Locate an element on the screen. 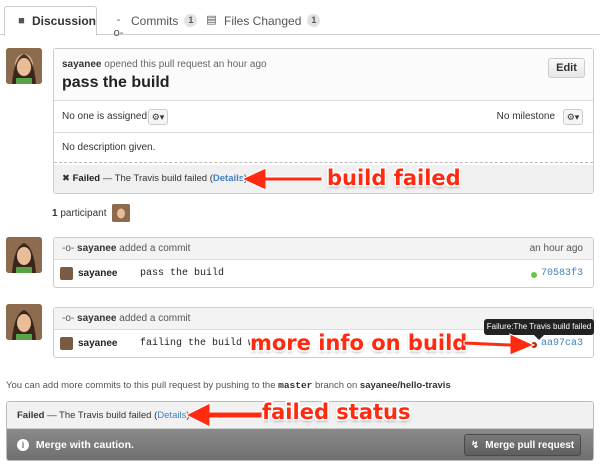 The image size is (600, 471). participant-avatar is located at coordinates (121, 213).